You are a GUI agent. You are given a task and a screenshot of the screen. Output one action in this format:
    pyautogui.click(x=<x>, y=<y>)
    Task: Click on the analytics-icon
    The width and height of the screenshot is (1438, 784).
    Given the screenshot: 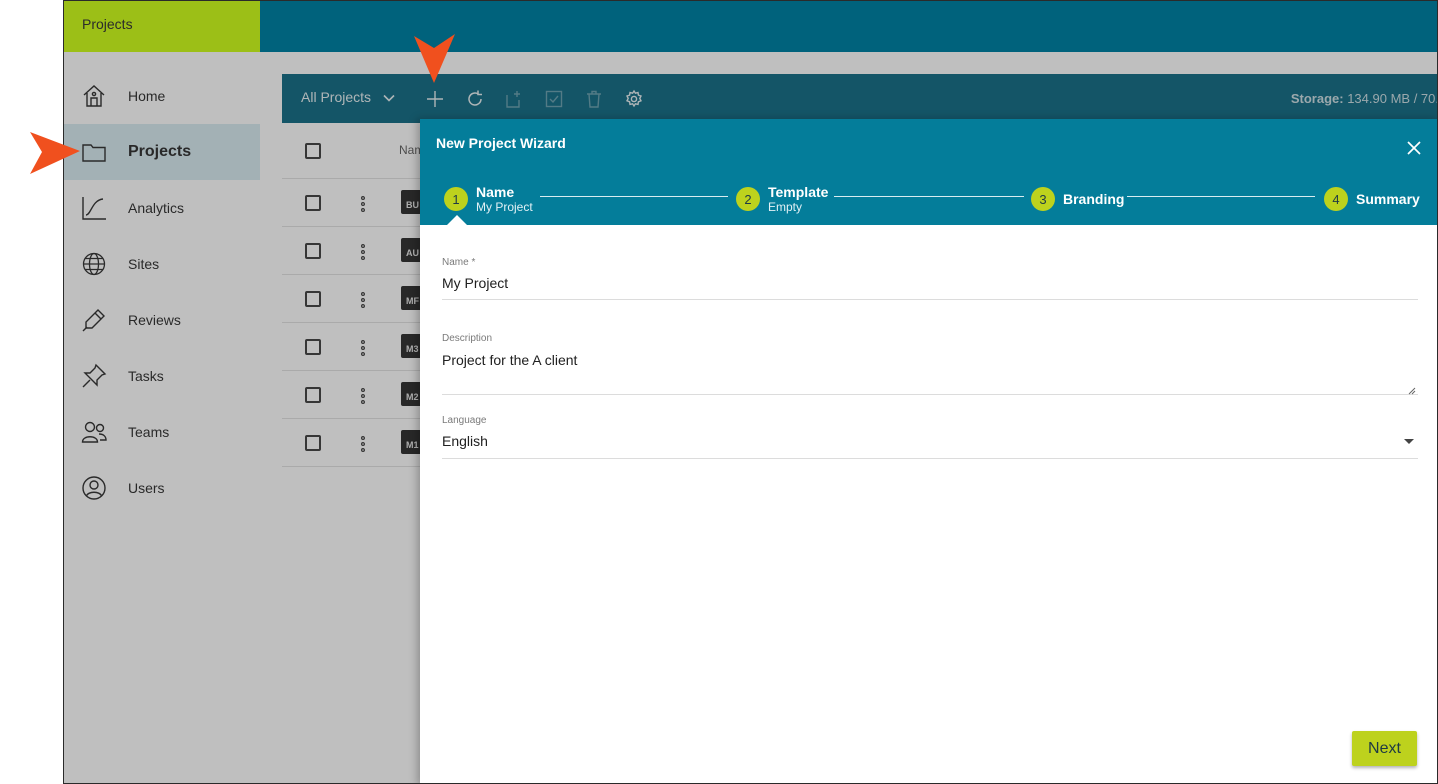 What is the action you would take?
    pyautogui.click(x=94, y=208)
    